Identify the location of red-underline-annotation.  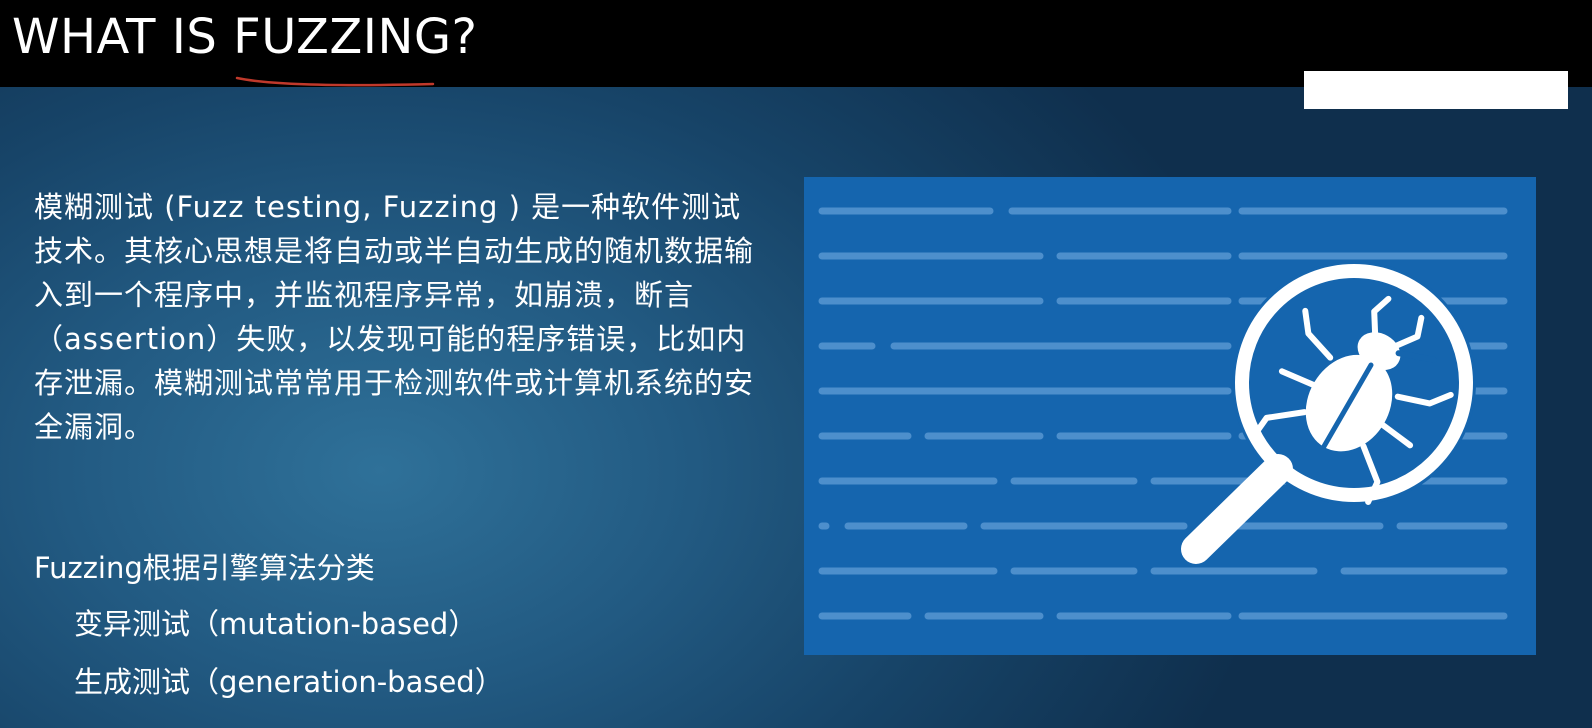
(335, 81).